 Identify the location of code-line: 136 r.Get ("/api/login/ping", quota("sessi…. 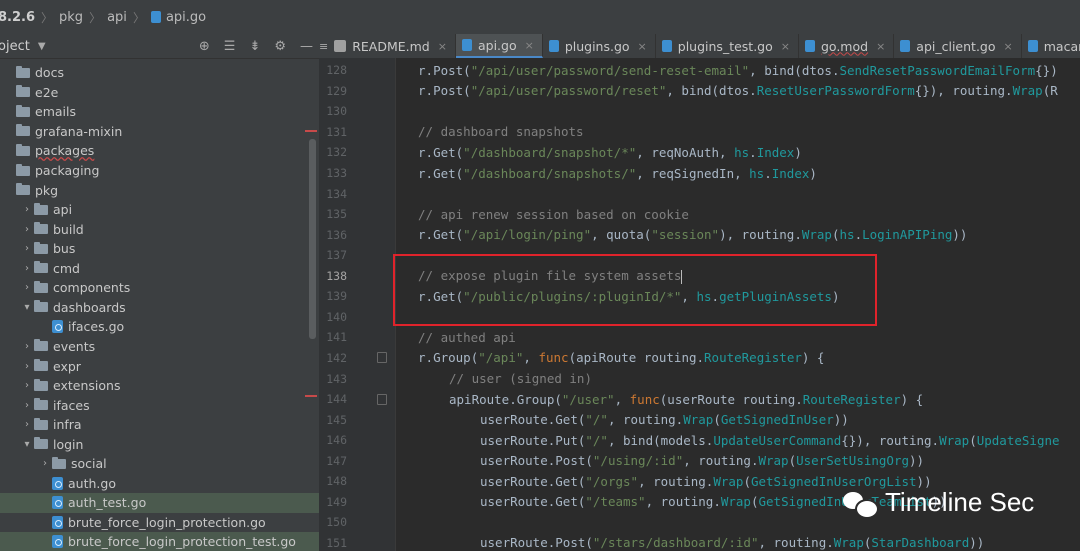
(699, 234).